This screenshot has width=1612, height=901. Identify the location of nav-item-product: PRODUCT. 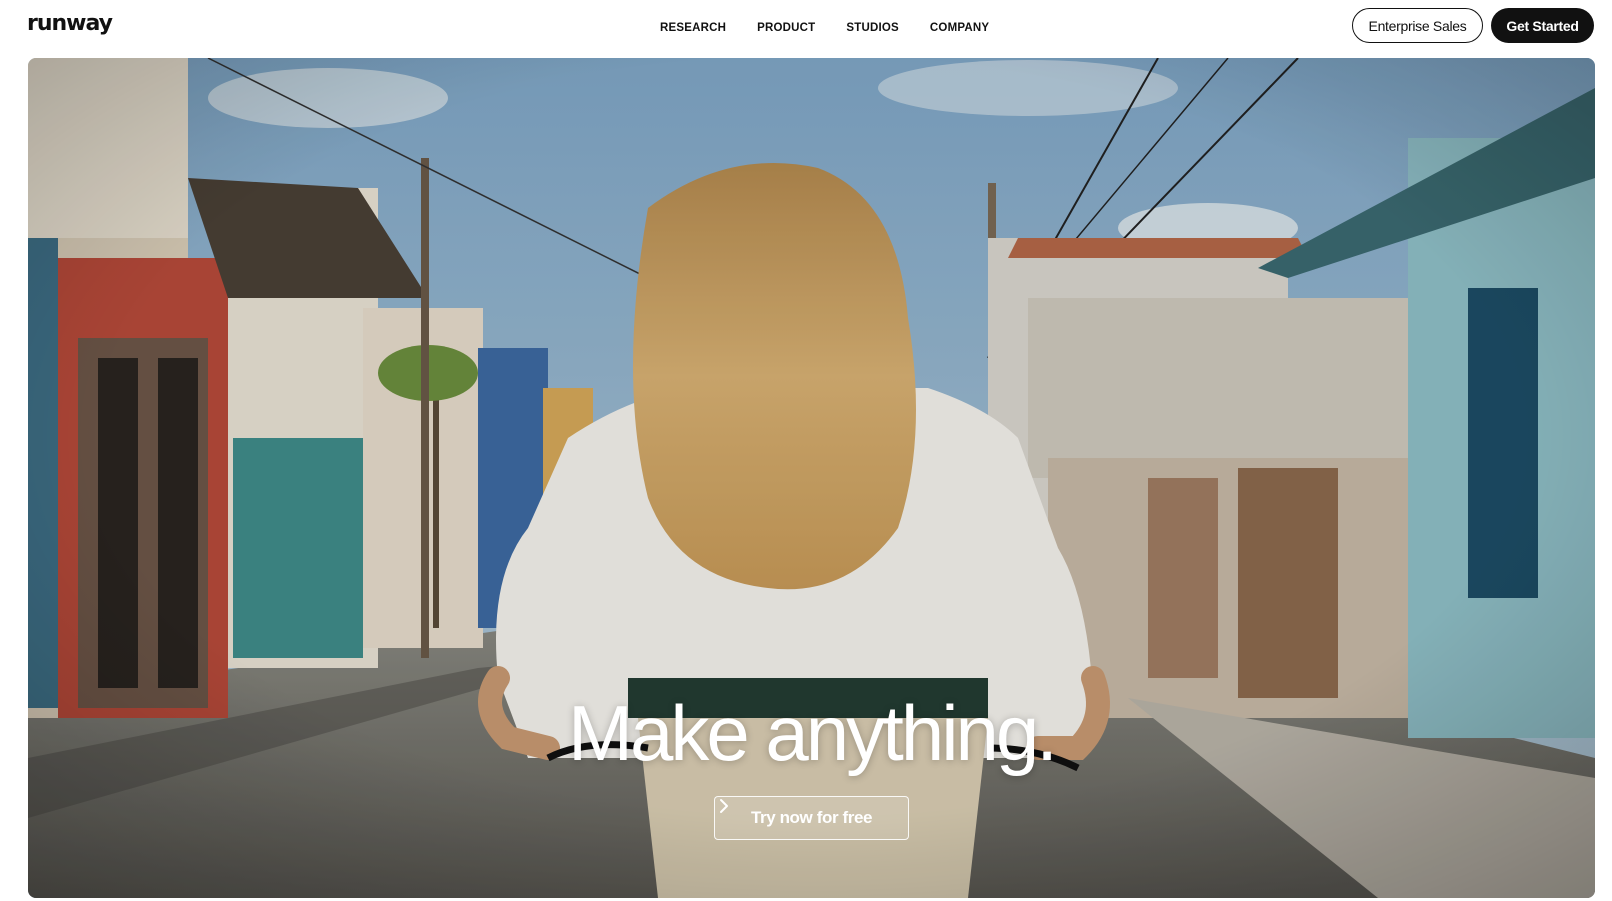
(786, 28).